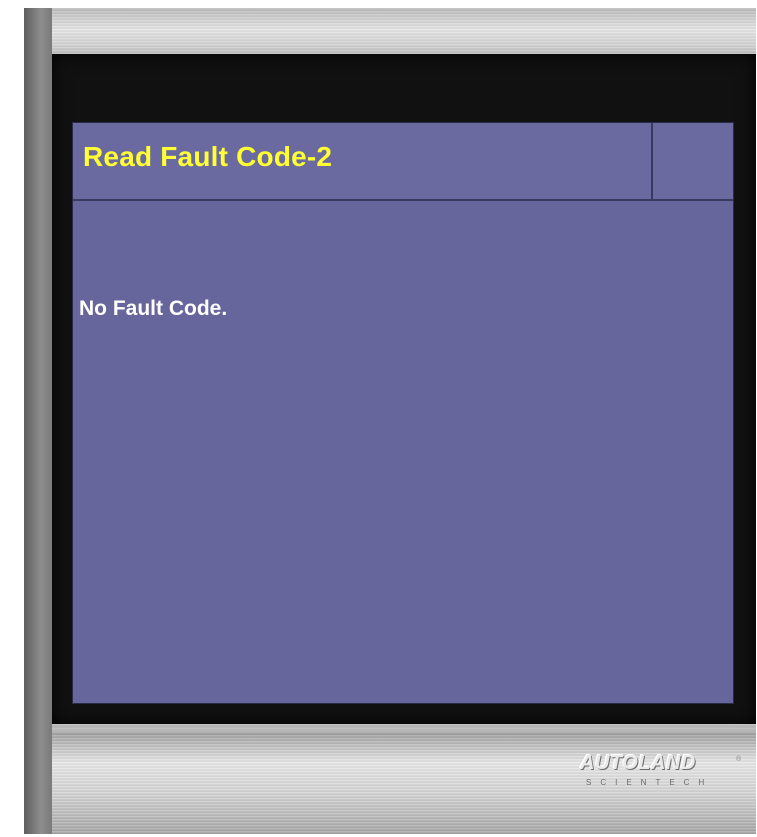  Describe the element at coordinates (38, 421) in the screenshot. I see `casing-left-edge` at that location.